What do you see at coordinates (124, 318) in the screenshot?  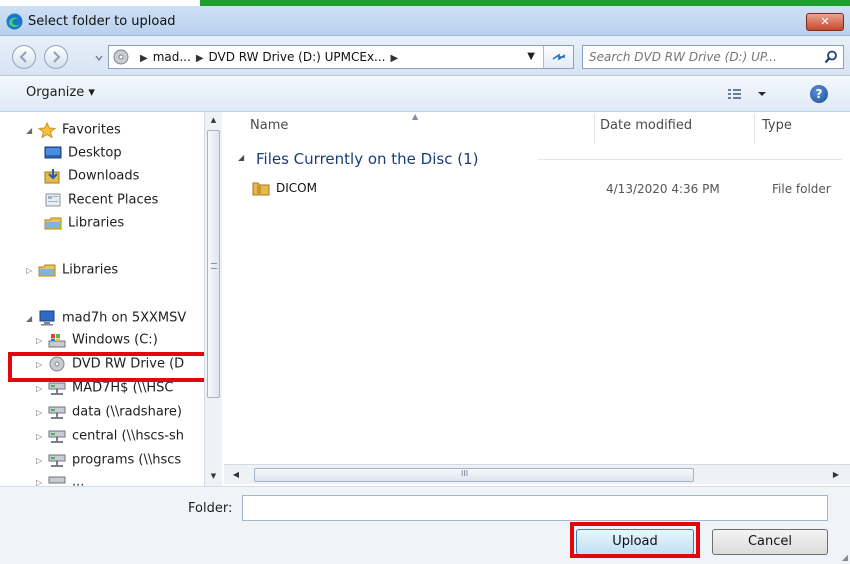 I see `tree-computer-label: mad7h on 5XXMSV` at bounding box center [124, 318].